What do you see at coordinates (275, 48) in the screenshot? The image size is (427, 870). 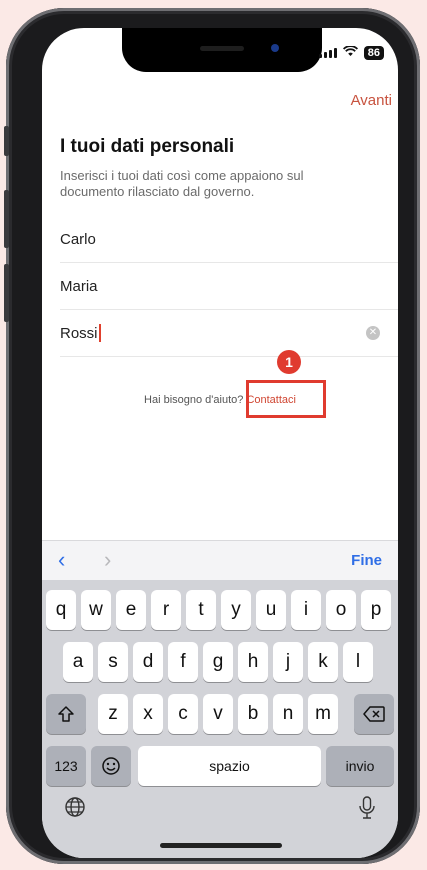 I see `front-camera` at bounding box center [275, 48].